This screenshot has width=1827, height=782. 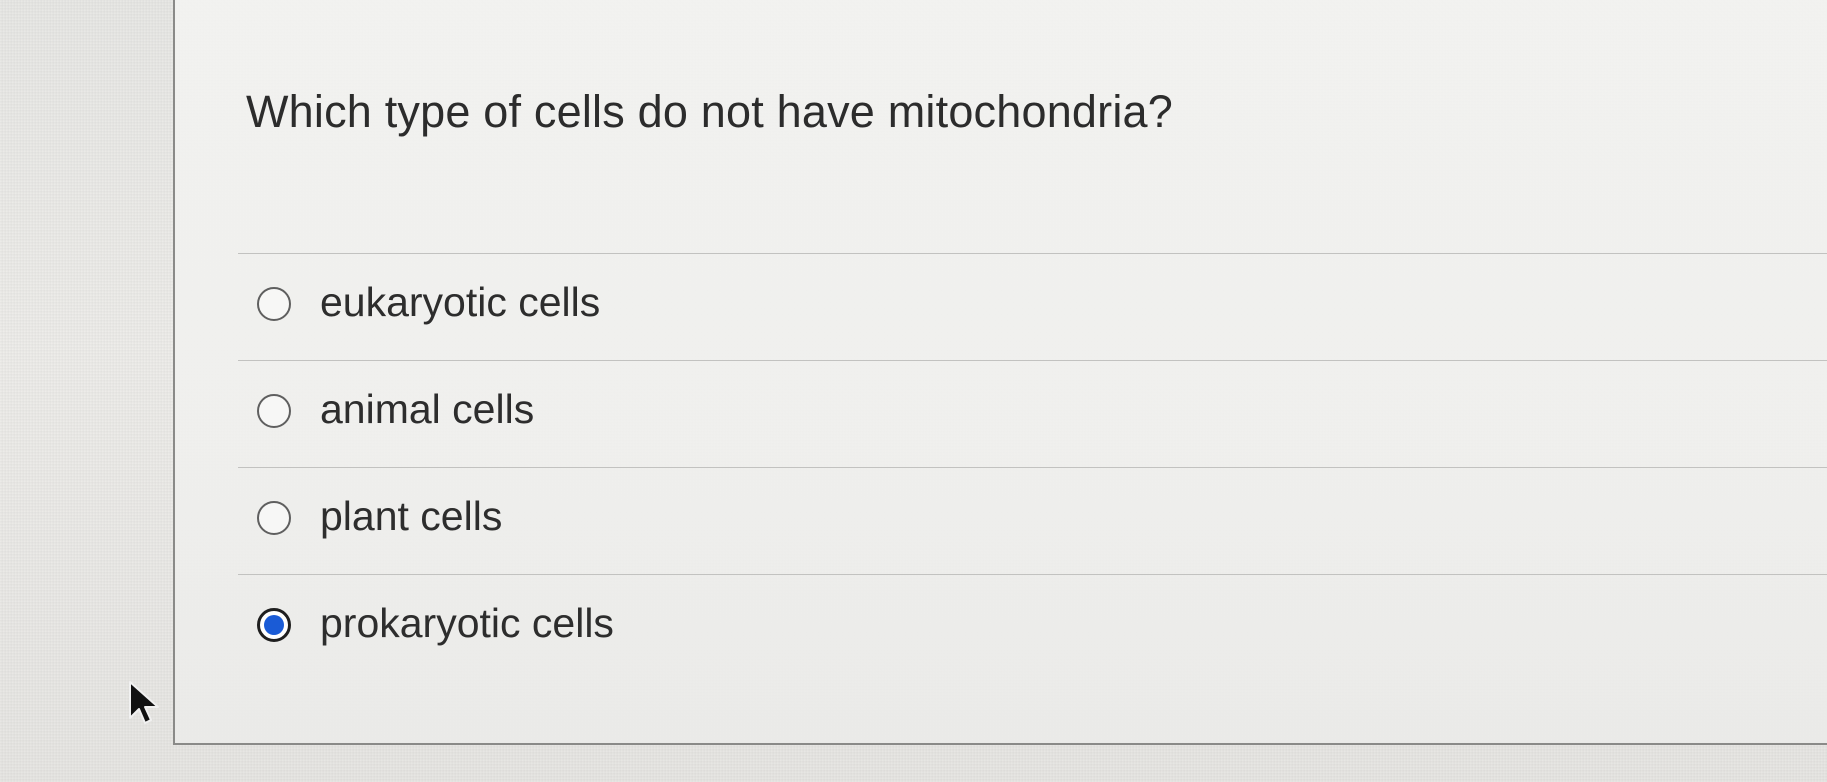 What do you see at coordinates (1032, 414) in the screenshot?
I see `answer-option-animal: animal cells` at bounding box center [1032, 414].